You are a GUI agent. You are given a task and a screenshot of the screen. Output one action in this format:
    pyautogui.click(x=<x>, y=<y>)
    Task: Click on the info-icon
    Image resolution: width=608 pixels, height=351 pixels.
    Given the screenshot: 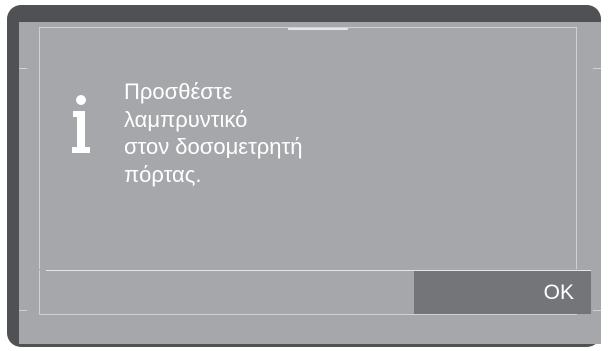 What is the action you would take?
    pyautogui.click(x=81, y=125)
    